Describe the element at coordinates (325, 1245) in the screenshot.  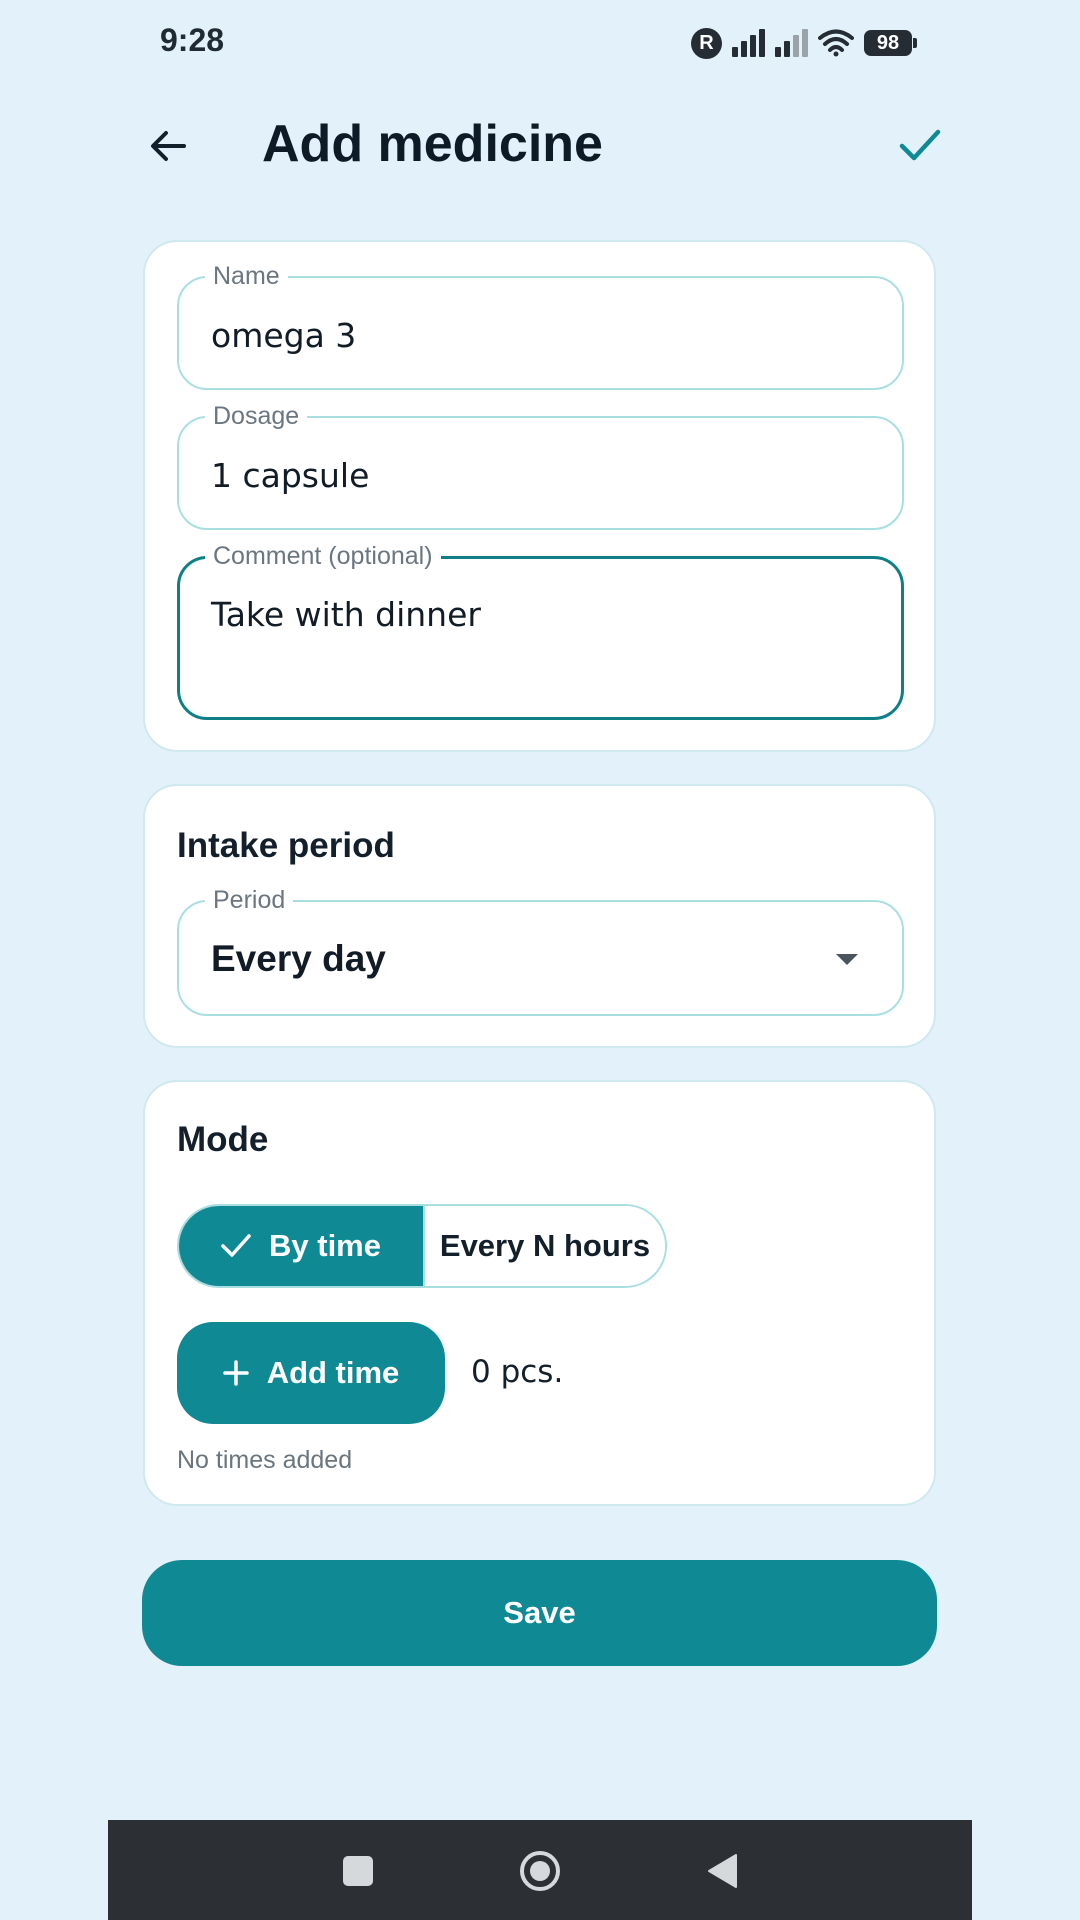
I see `mode-option-by-time-label: By time` at that location.